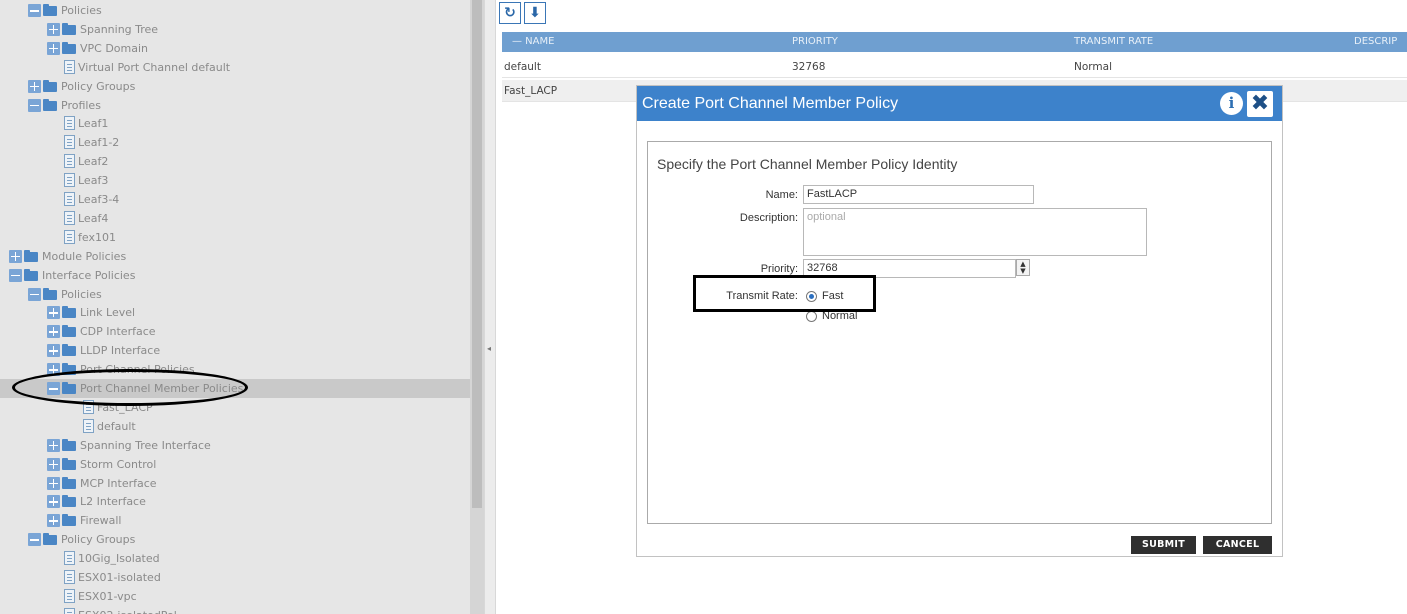 The width and height of the screenshot is (1407, 614). Describe the element at coordinates (533, 42) in the screenshot. I see `column-header-name: — NAME` at that location.